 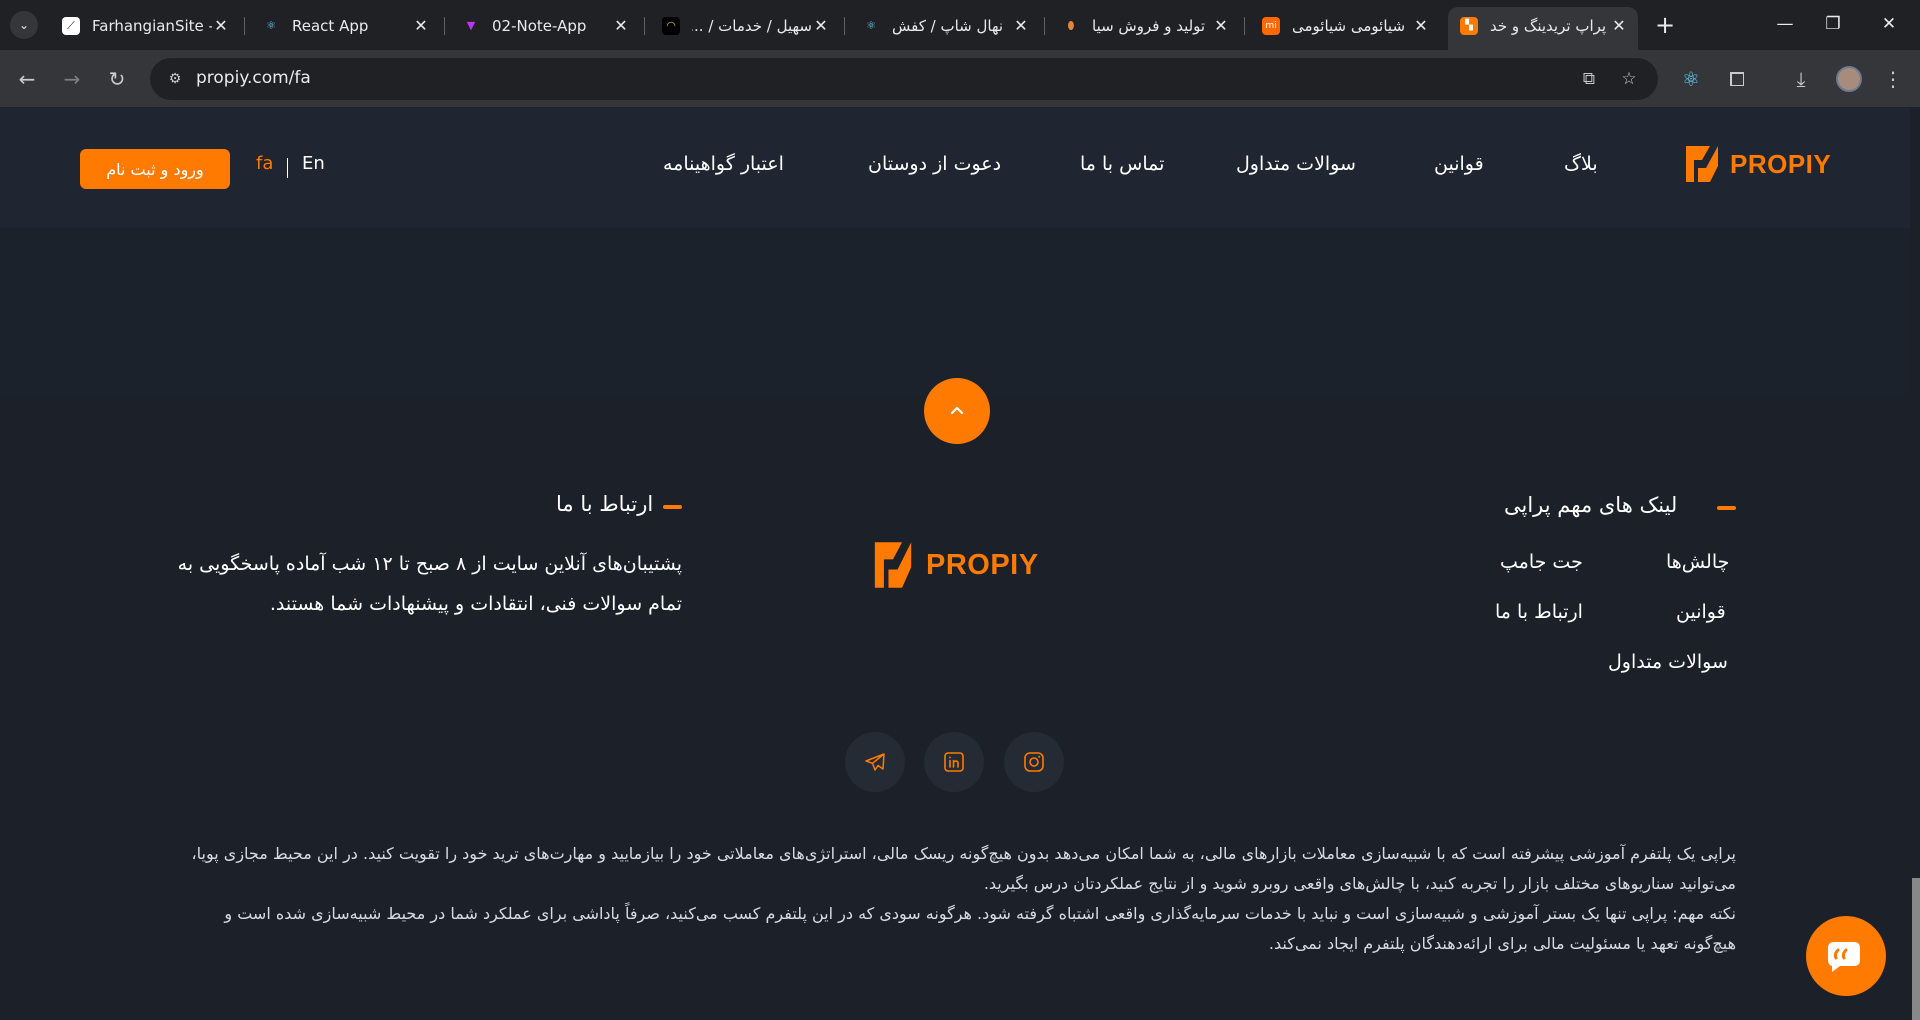 What do you see at coordinates (1916, 949) in the screenshot?
I see `scrollbar-thumb` at bounding box center [1916, 949].